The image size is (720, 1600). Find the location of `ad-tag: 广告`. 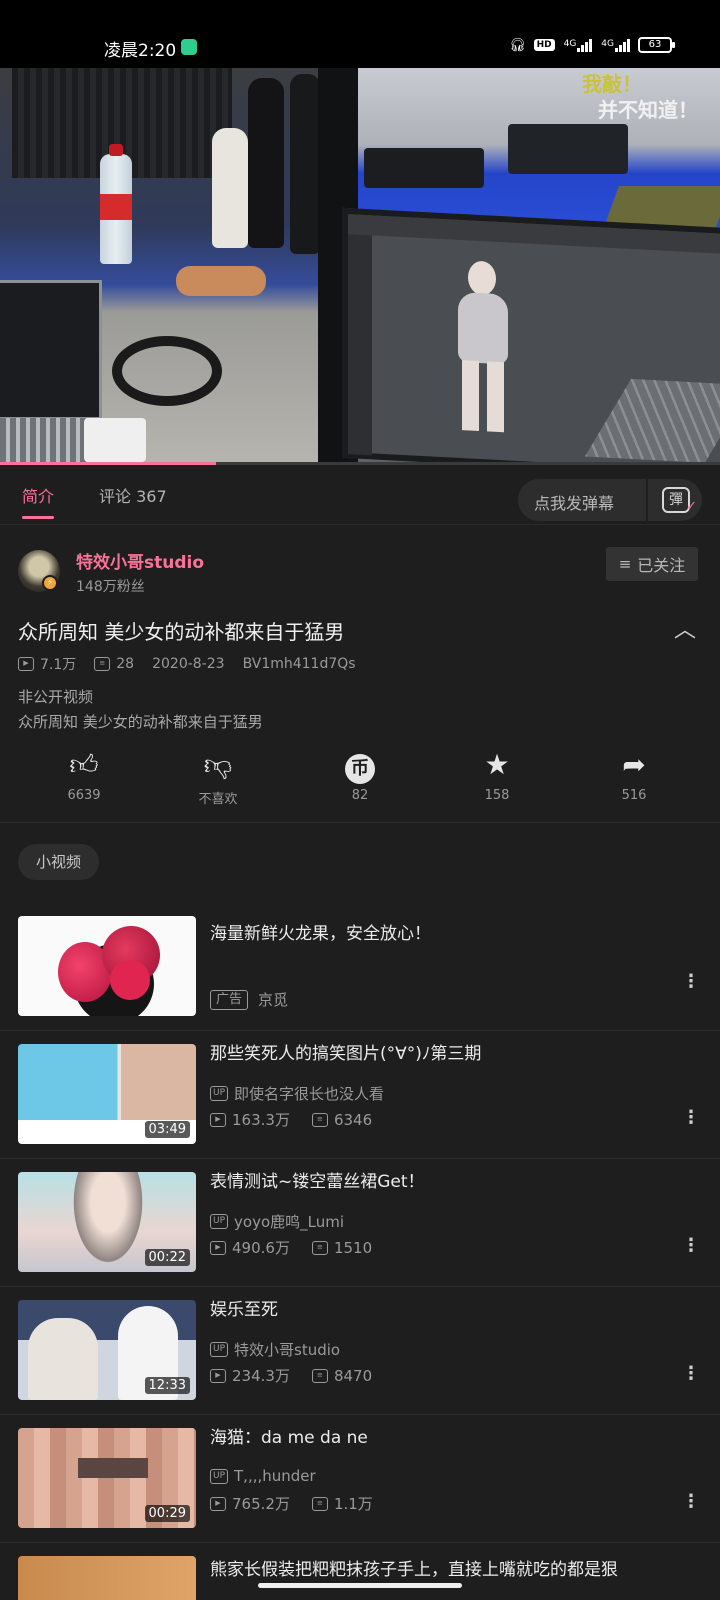

ad-tag: 广告 is located at coordinates (229, 999).